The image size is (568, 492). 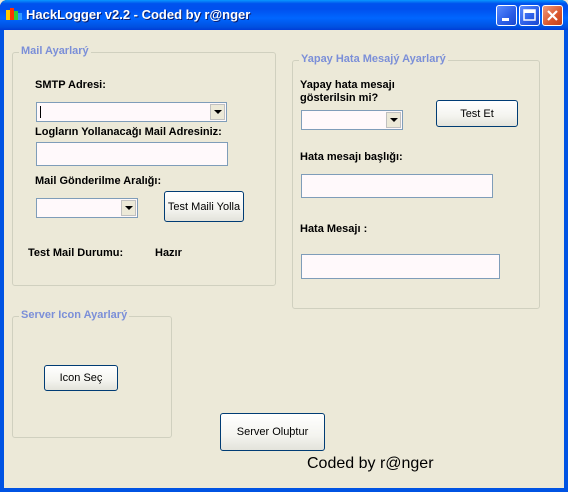 What do you see at coordinates (347, 85) in the screenshot?
I see `show-error-label-line1: Yapay hata mesajı` at bounding box center [347, 85].